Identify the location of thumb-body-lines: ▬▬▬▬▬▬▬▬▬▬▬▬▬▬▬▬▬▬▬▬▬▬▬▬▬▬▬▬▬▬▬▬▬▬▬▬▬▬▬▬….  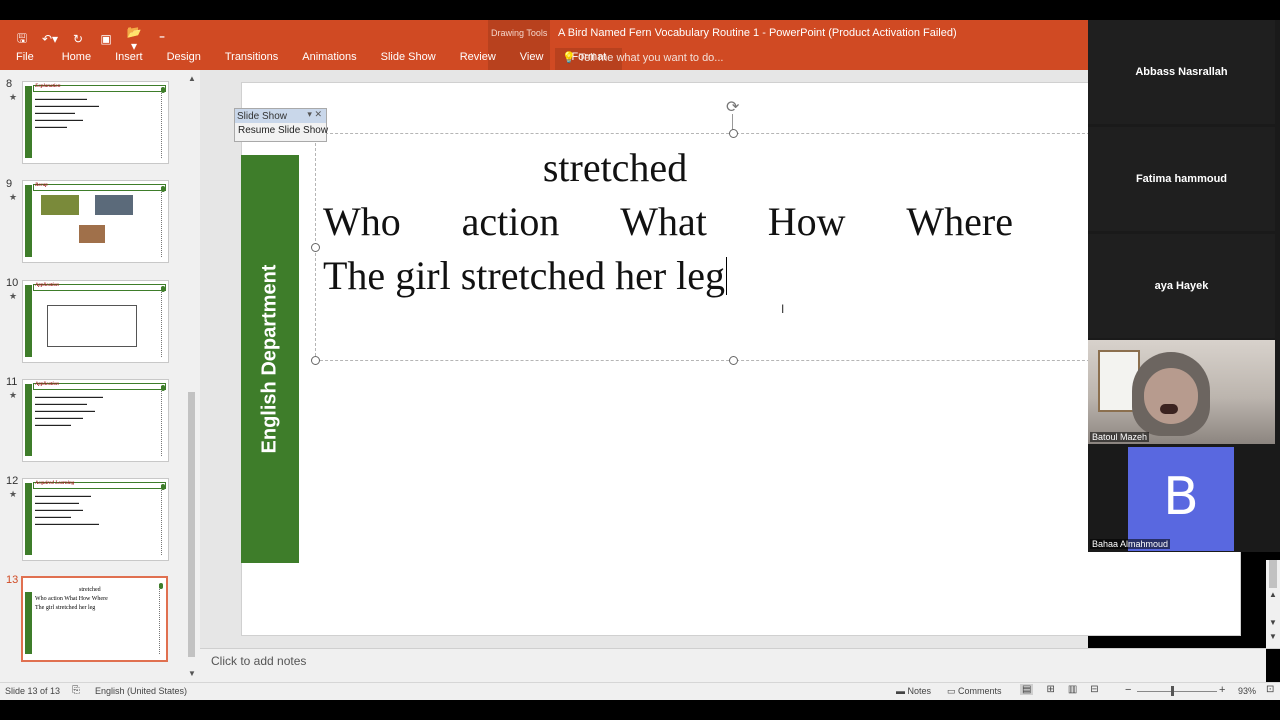
(67, 112).